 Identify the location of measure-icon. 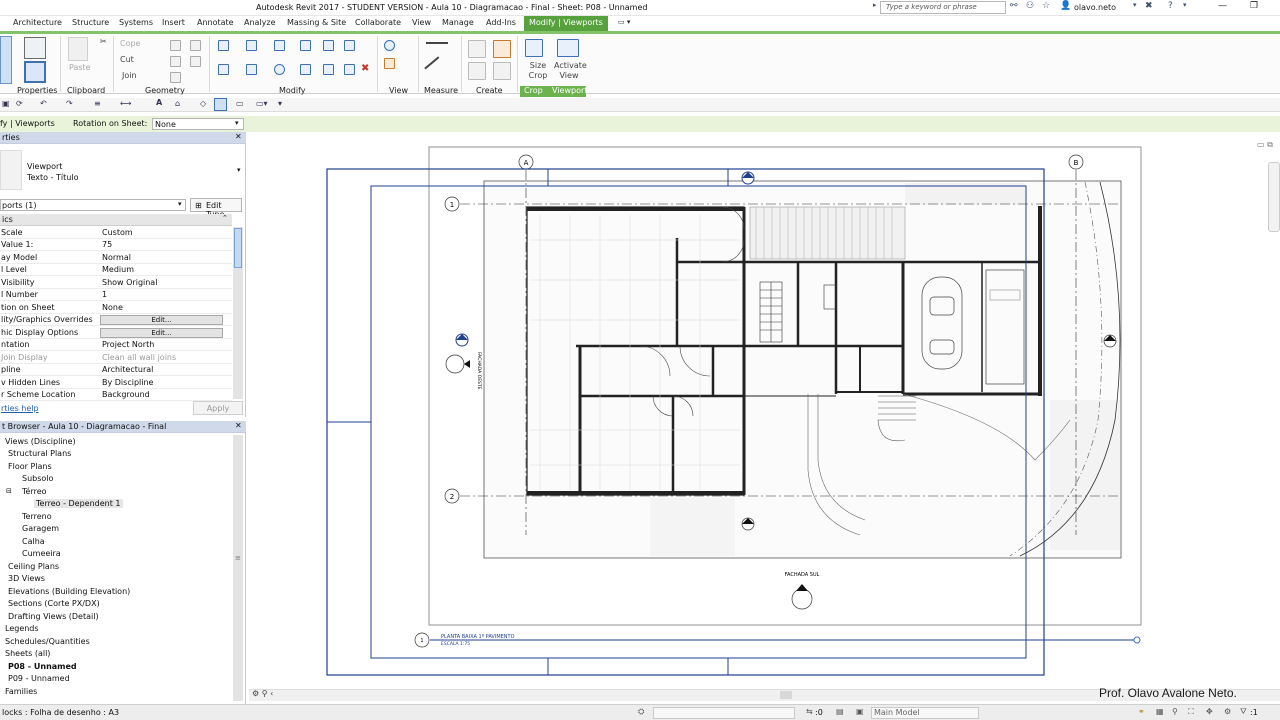
(437, 43).